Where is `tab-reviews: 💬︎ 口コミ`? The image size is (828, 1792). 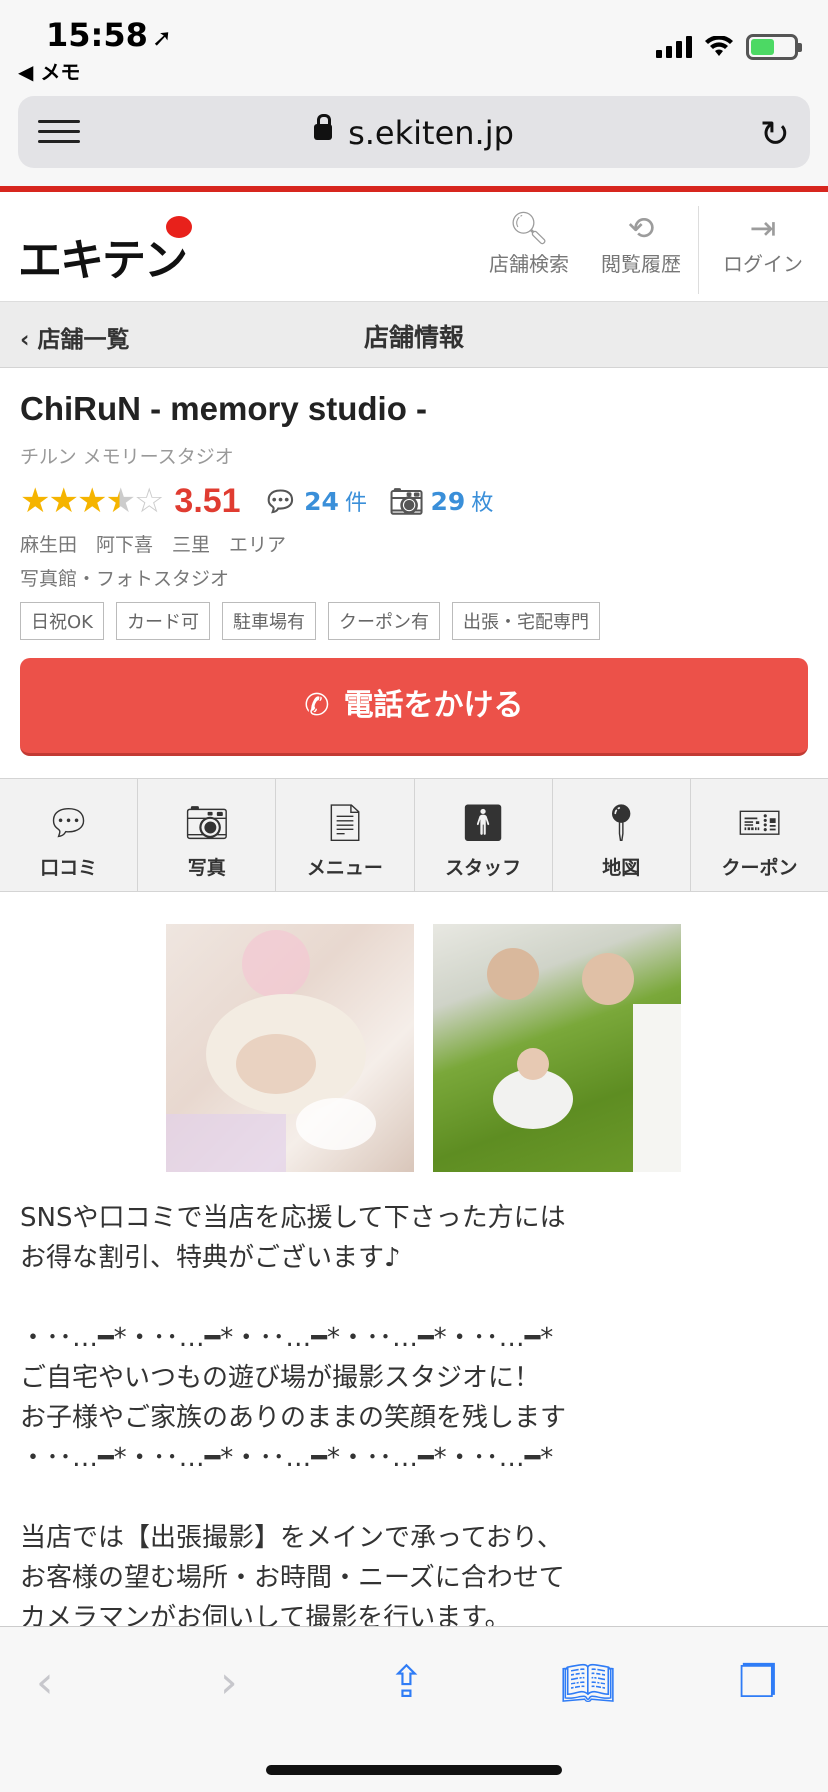 tab-reviews: 💬︎ 口コミ is located at coordinates (69, 835).